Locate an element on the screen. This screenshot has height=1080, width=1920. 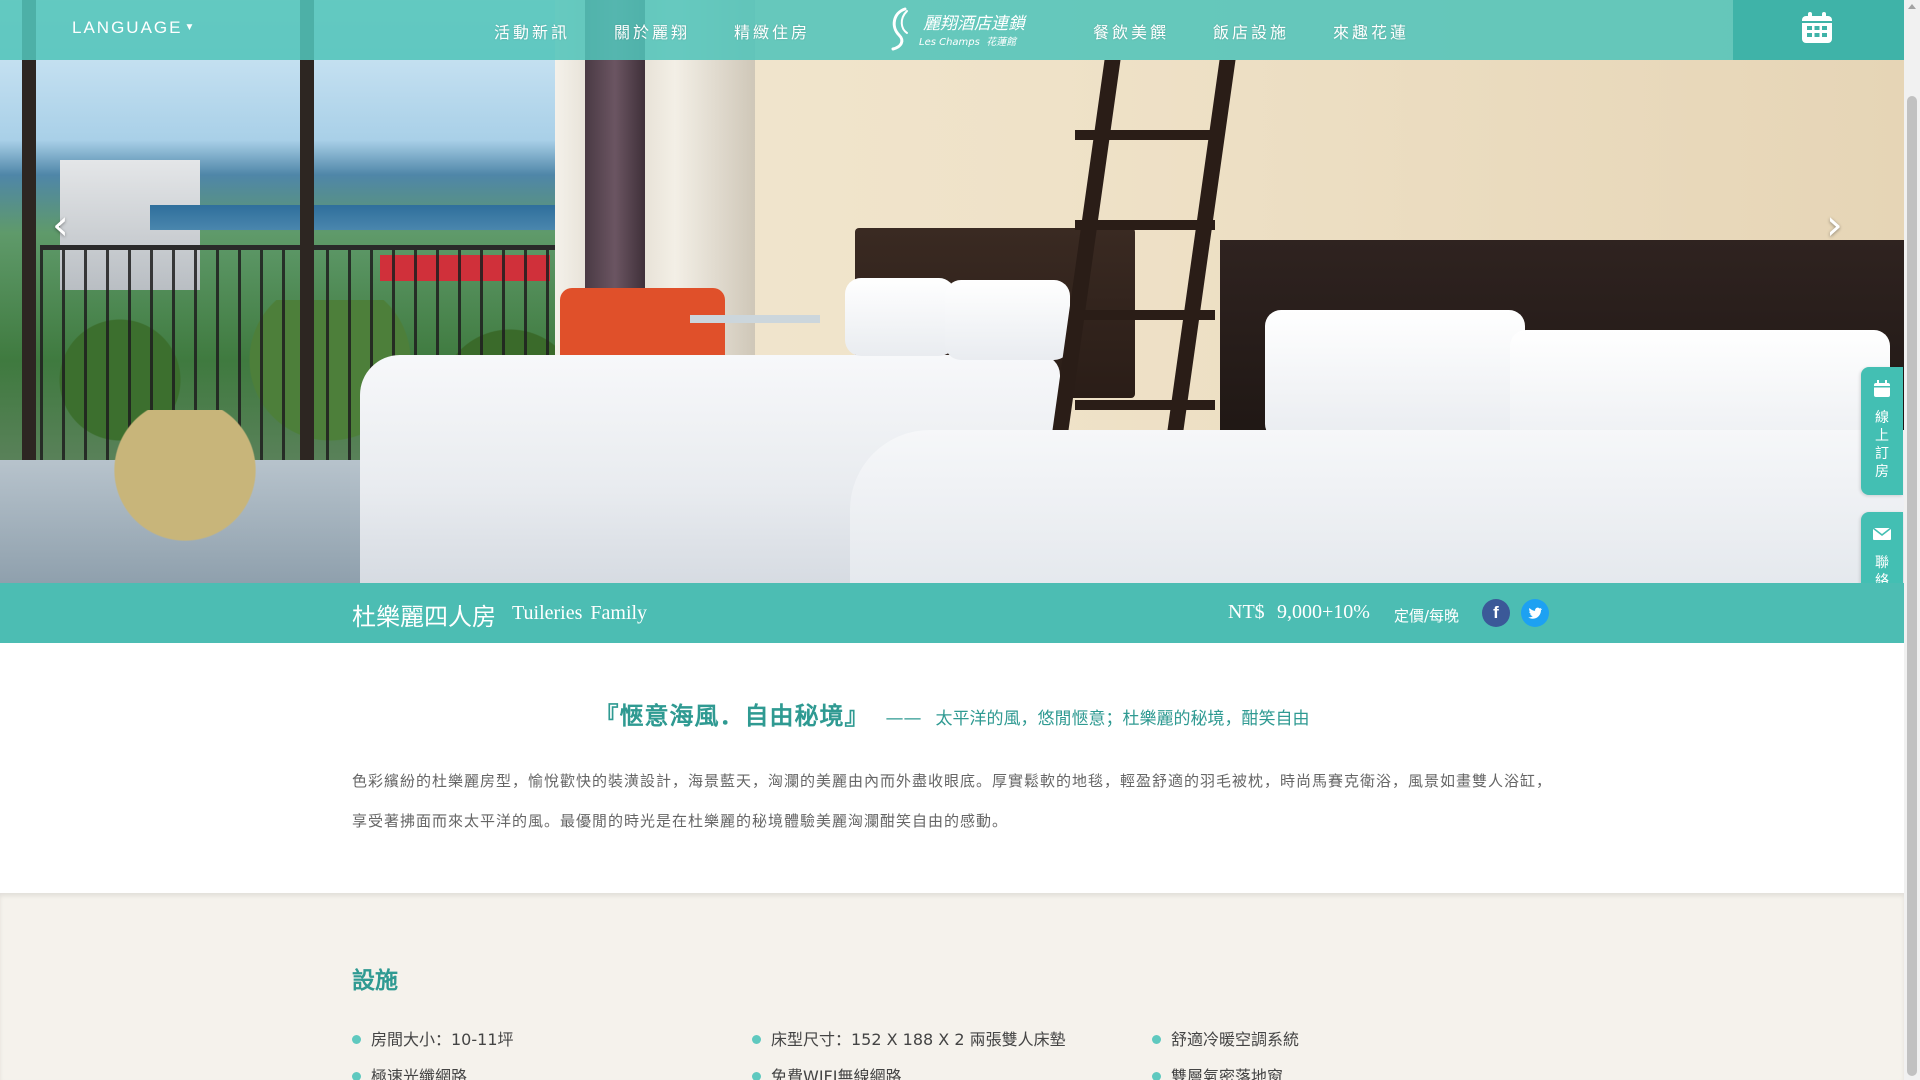
nav-item-about: 關於麗翔 is located at coordinates (652, 31).